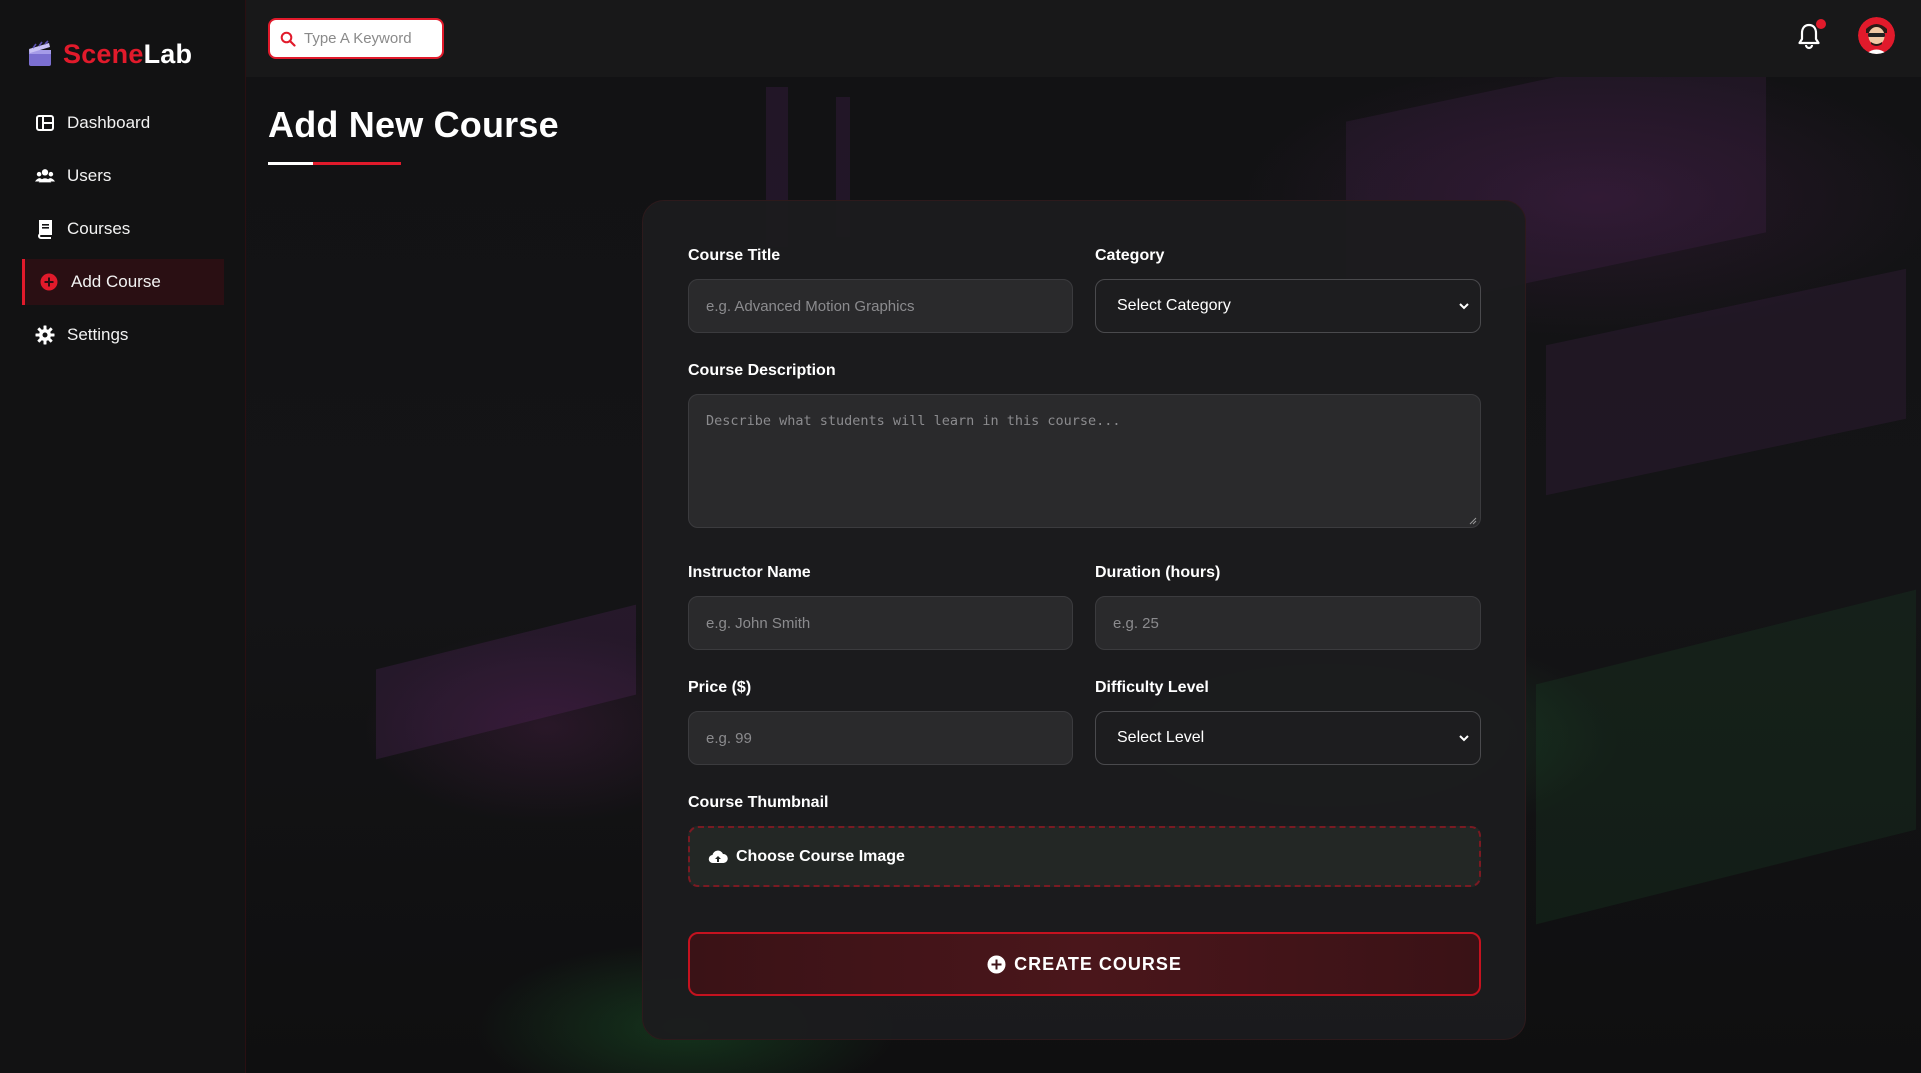 The image size is (1921, 1073). What do you see at coordinates (369, 38) in the screenshot?
I see `search-input` at bounding box center [369, 38].